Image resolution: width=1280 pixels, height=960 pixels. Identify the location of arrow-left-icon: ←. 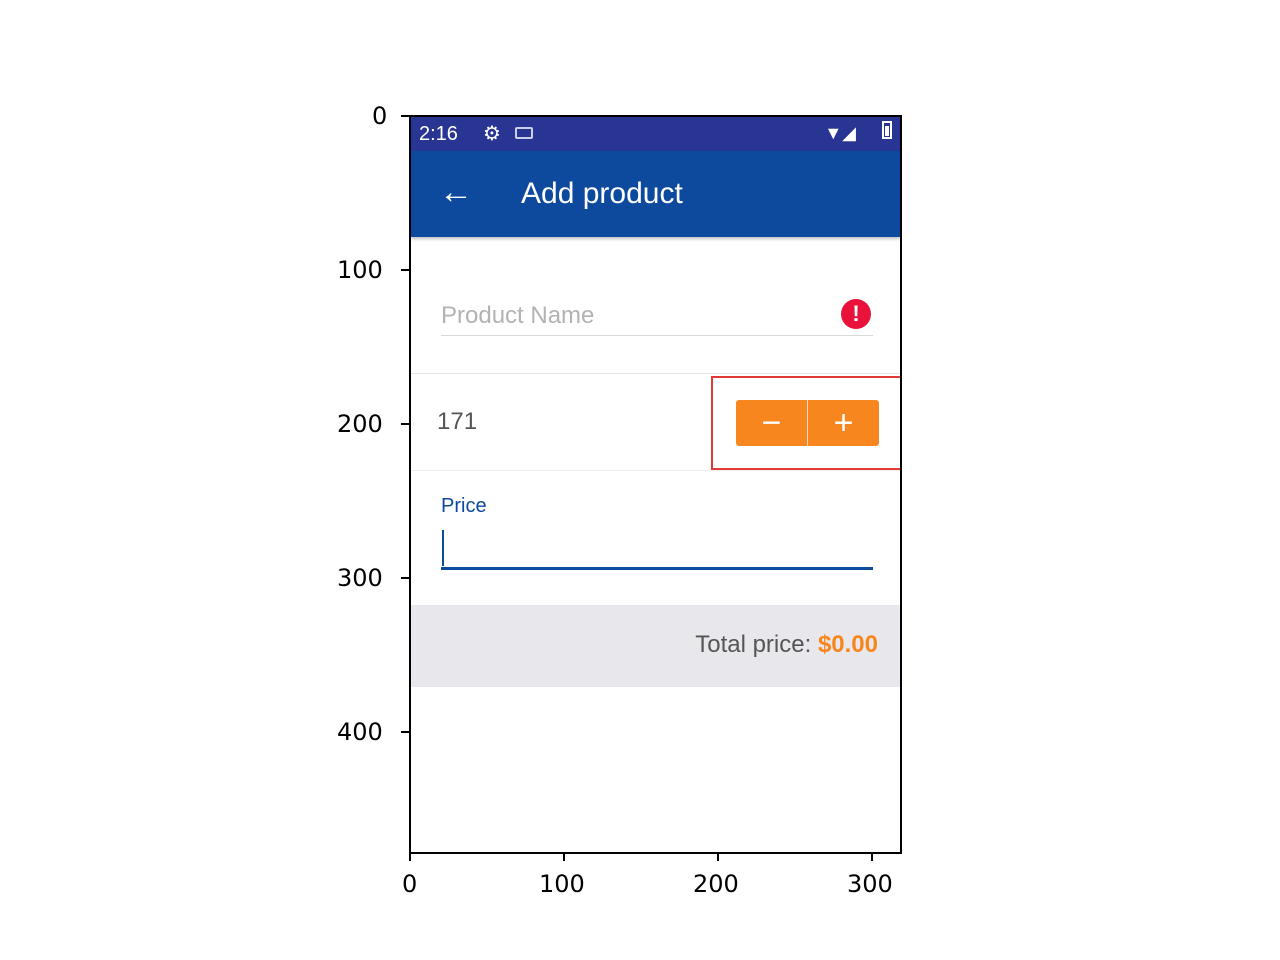
(456, 192).